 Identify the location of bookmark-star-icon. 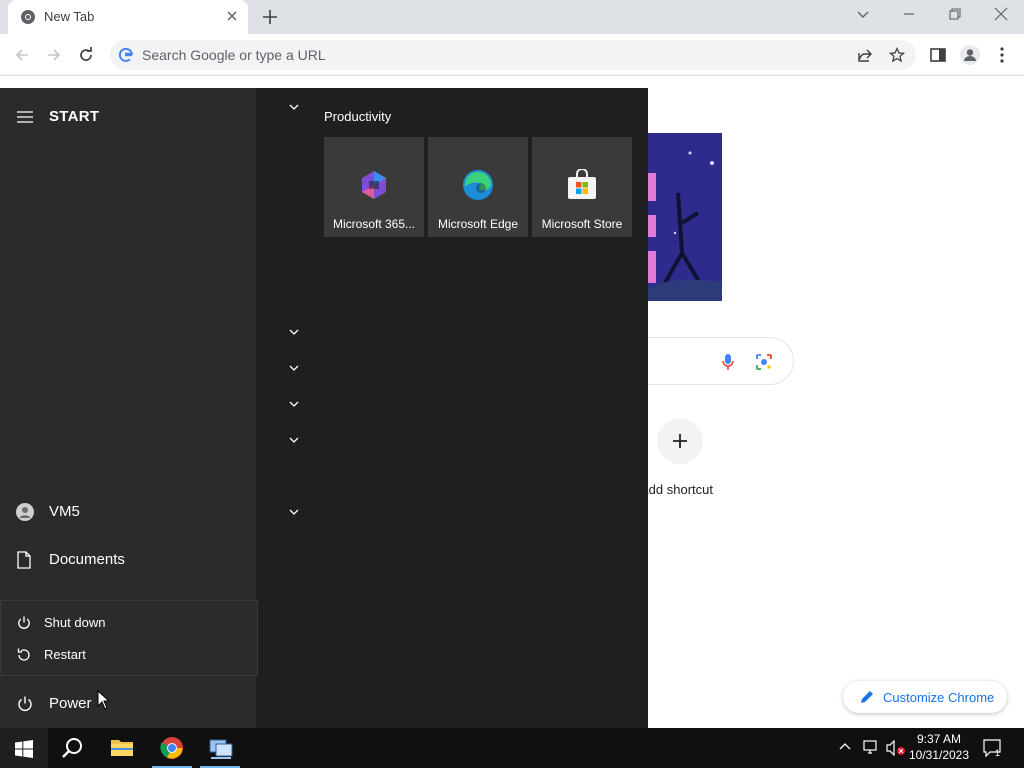
(897, 55).